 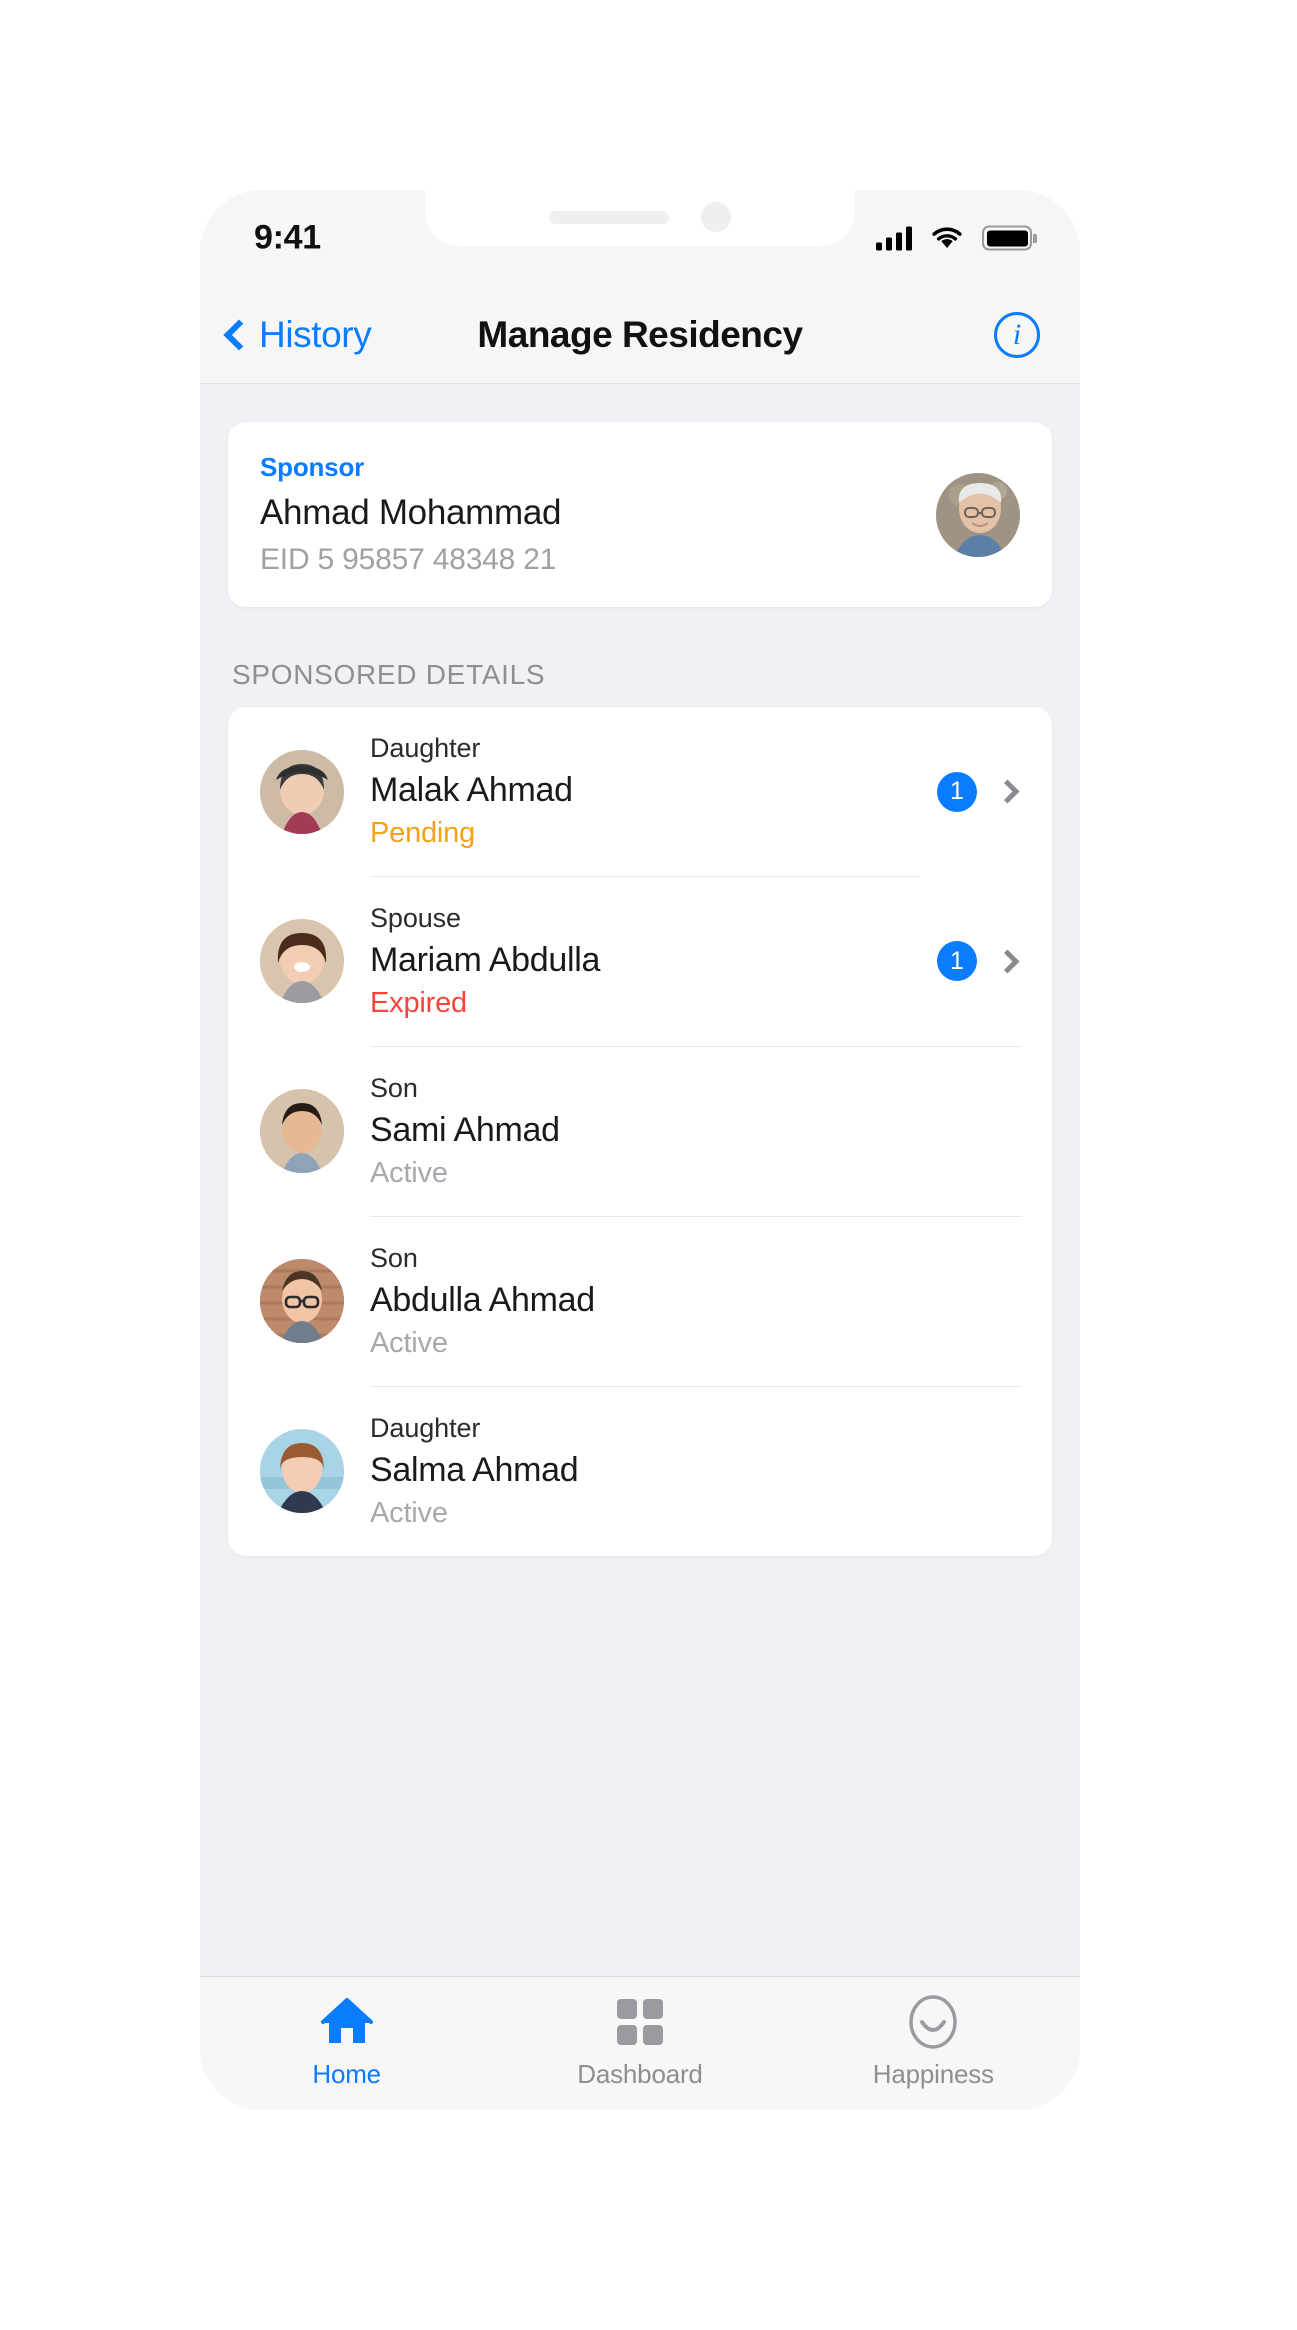 I want to click on person-name: Sami Ahmad, so click(x=465, y=1130).